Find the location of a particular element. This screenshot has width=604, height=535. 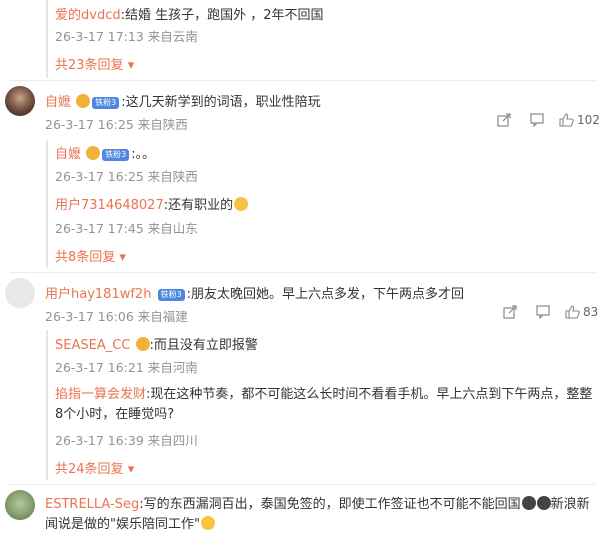

more-replies-link: 共23条回复 ▾ is located at coordinates (94, 63).